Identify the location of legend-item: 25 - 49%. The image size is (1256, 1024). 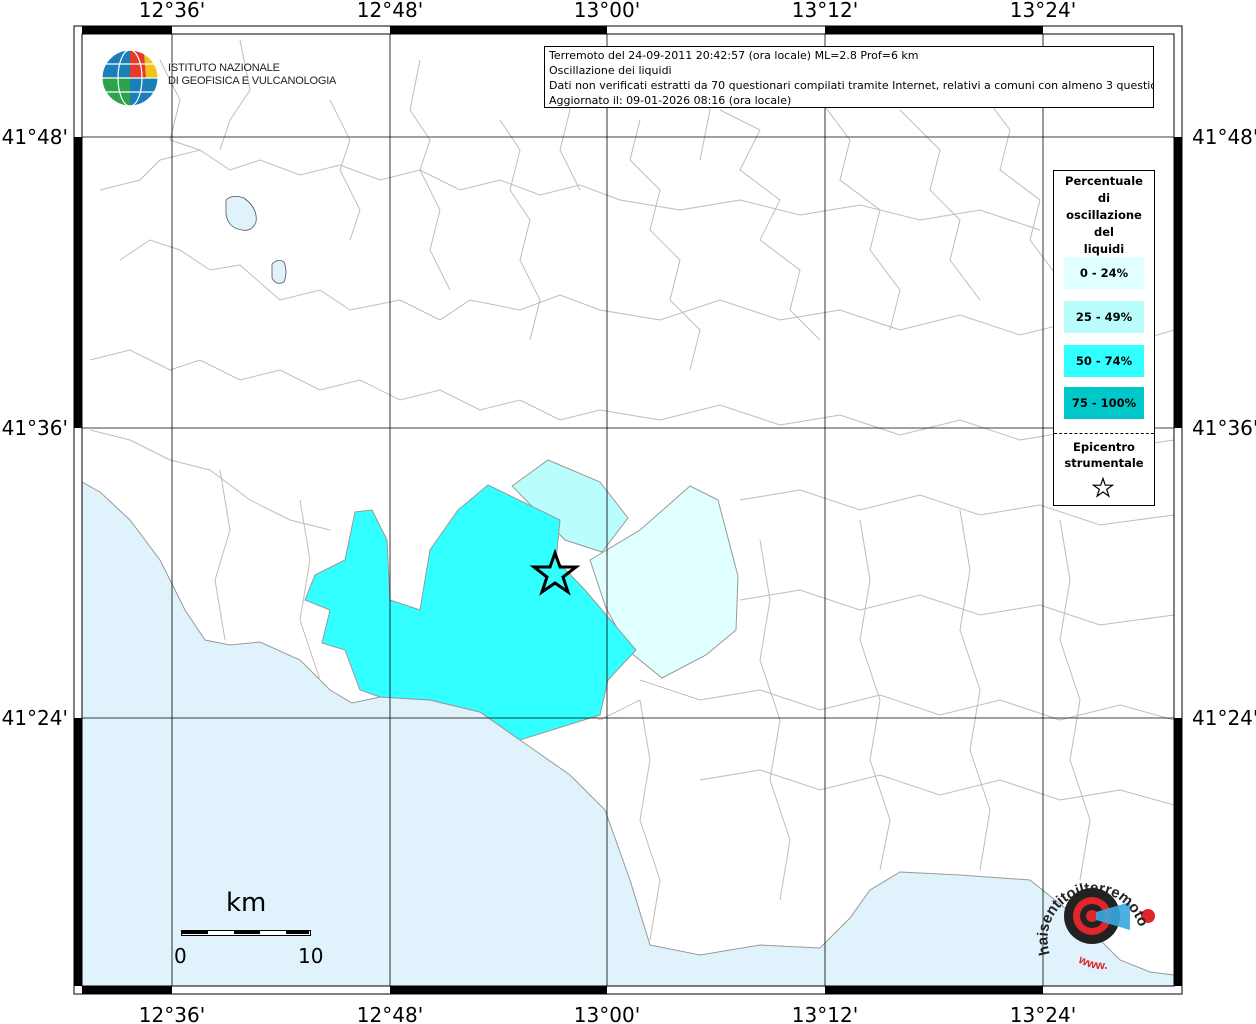
(1104, 317).